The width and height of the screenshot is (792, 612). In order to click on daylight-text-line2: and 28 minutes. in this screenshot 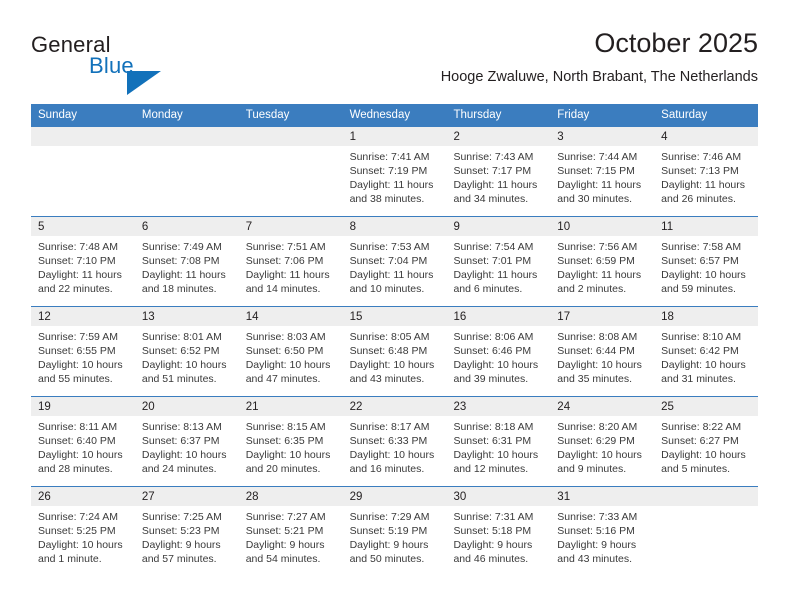, I will do `click(75, 469)`.